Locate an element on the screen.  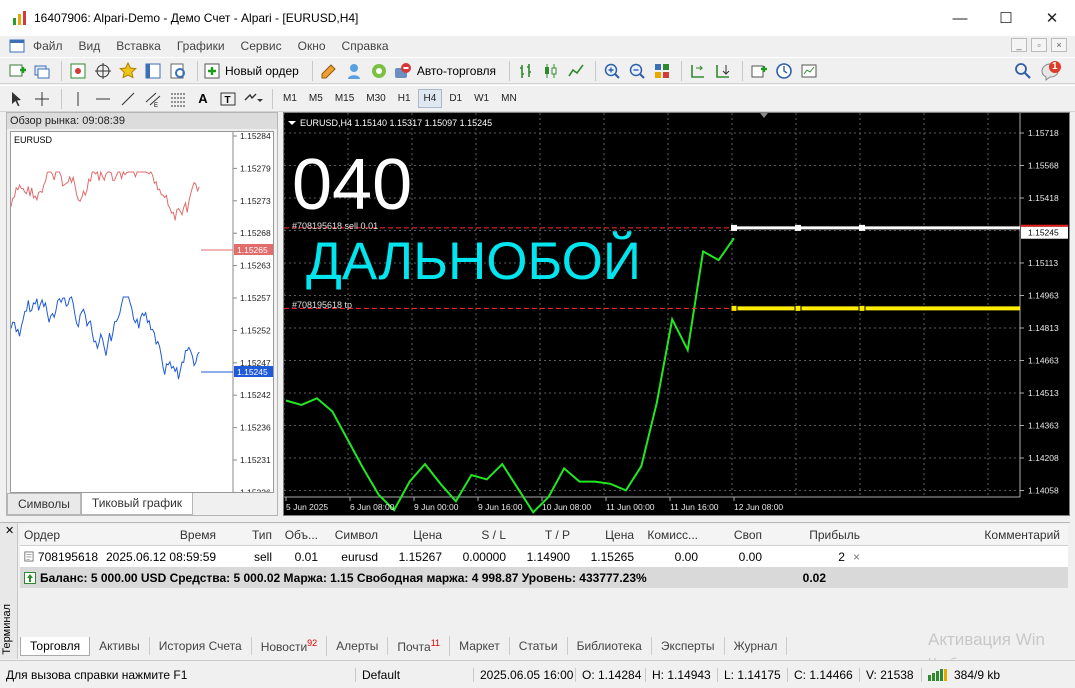
tf-h1: H1 is located at coordinates (404, 98).